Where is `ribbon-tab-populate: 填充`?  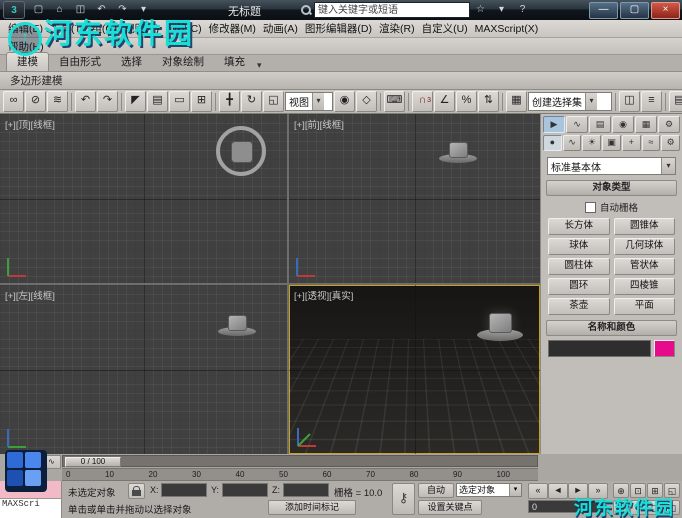 ribbon-tab-populate: 填充 is located at coordinates (234, 62).